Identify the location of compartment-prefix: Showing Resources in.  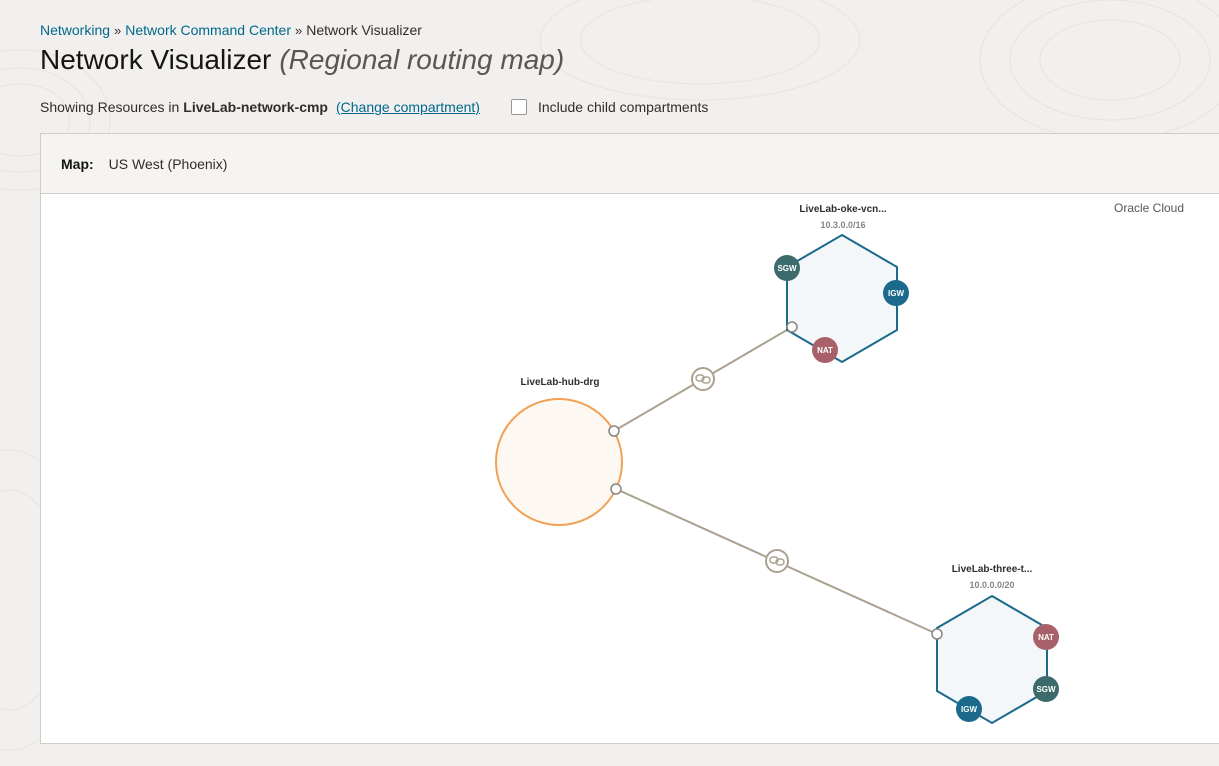
(110, 107).